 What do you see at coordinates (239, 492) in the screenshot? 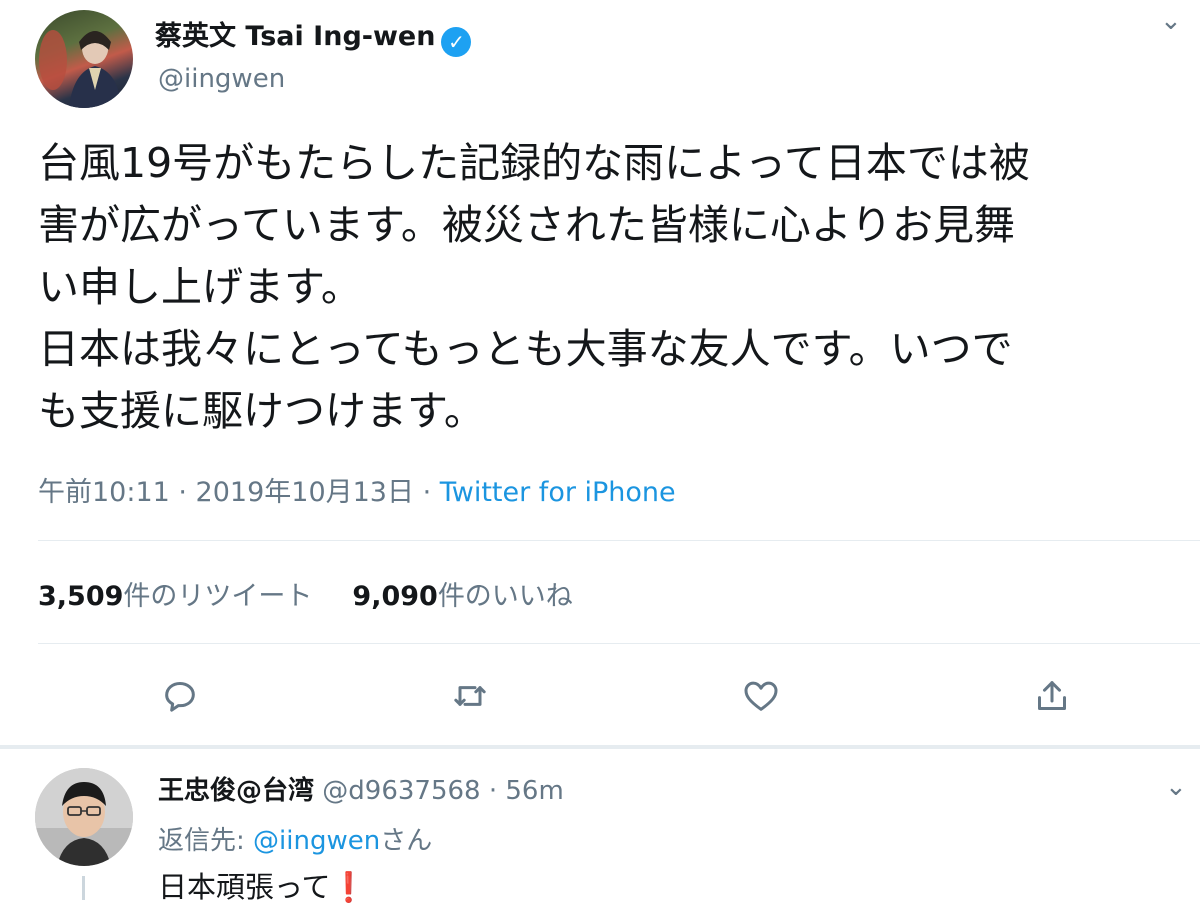
I see `tweet-timestamp: 午前10:11 · 2019年10月13日 ·` at bounding box center [239, 492].